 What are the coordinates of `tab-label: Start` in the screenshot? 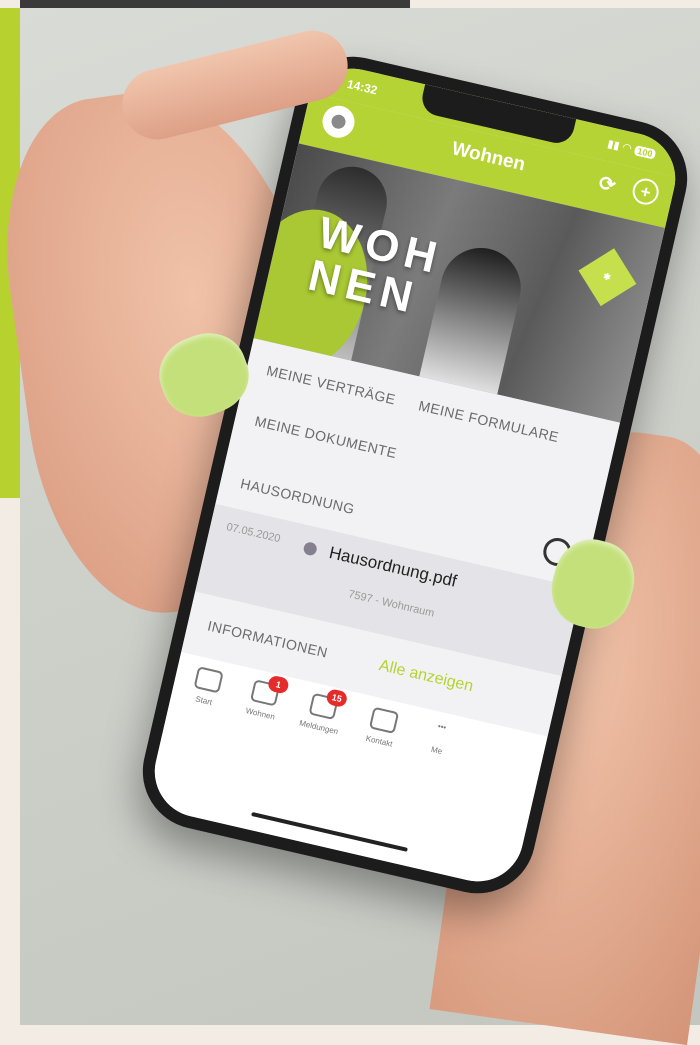 It's located at (204, 701).